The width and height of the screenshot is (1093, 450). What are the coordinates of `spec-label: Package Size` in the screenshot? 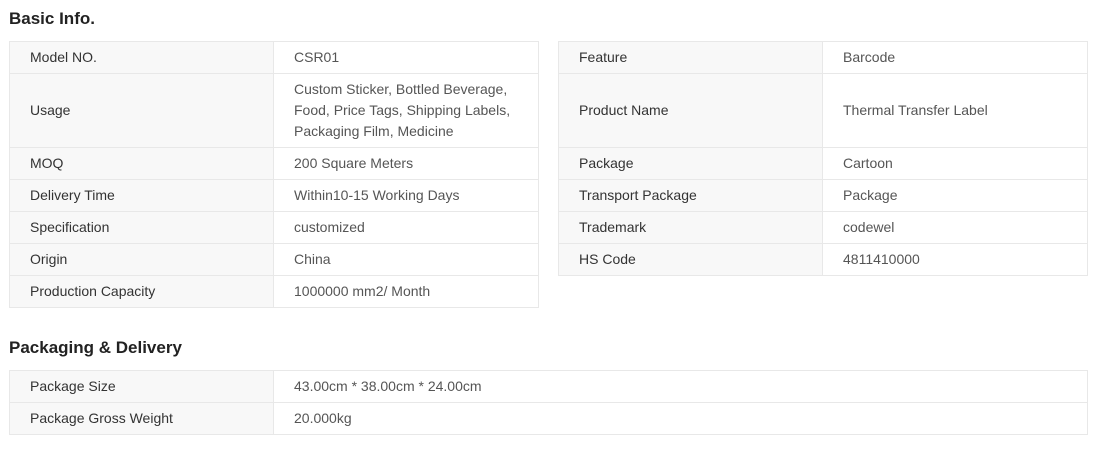 It's located at (141, 386).